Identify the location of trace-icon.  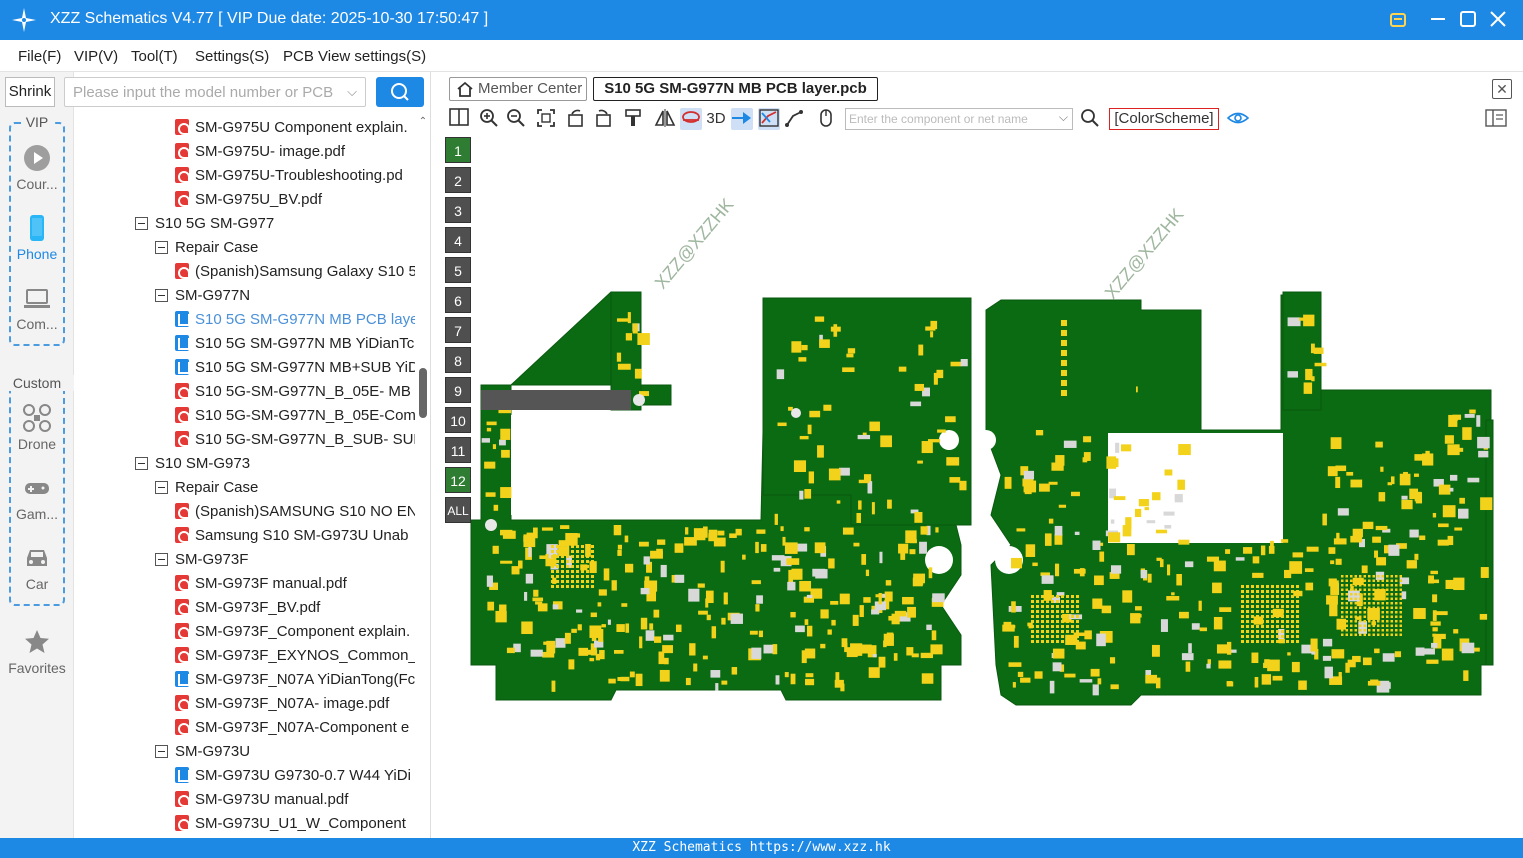
(795, 119).